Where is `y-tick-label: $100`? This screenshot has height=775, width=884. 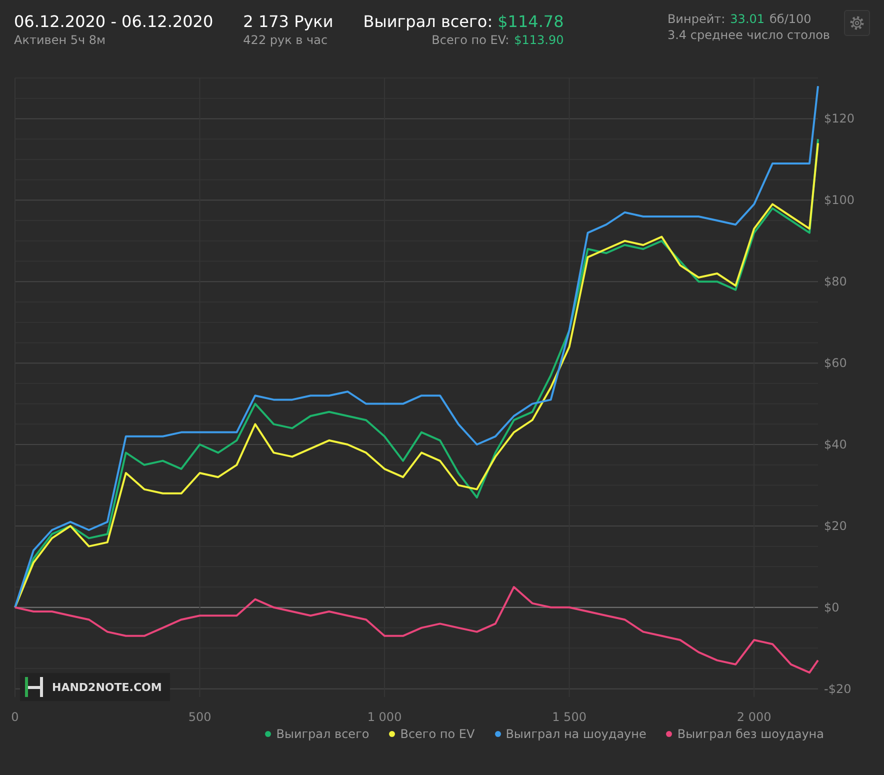 y-tick-label: $100 is located at coordinates (839, 200).